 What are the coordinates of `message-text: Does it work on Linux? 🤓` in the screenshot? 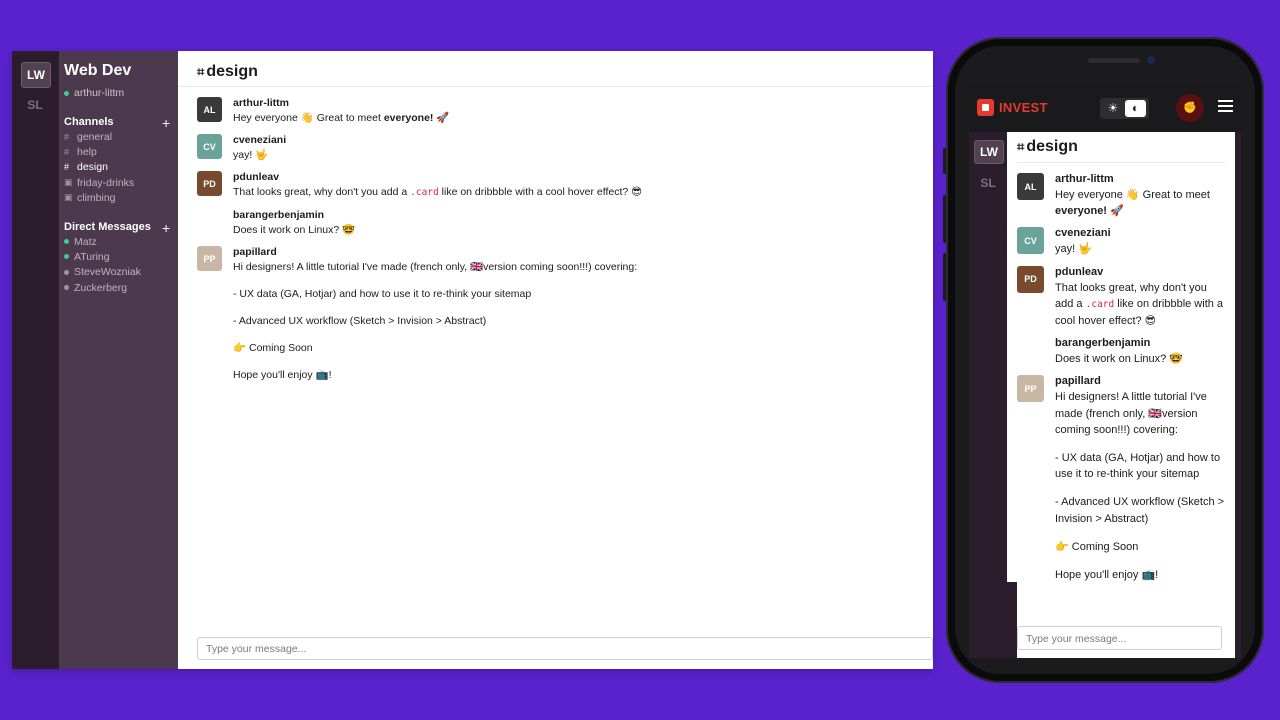 It's located at (1119, 359).